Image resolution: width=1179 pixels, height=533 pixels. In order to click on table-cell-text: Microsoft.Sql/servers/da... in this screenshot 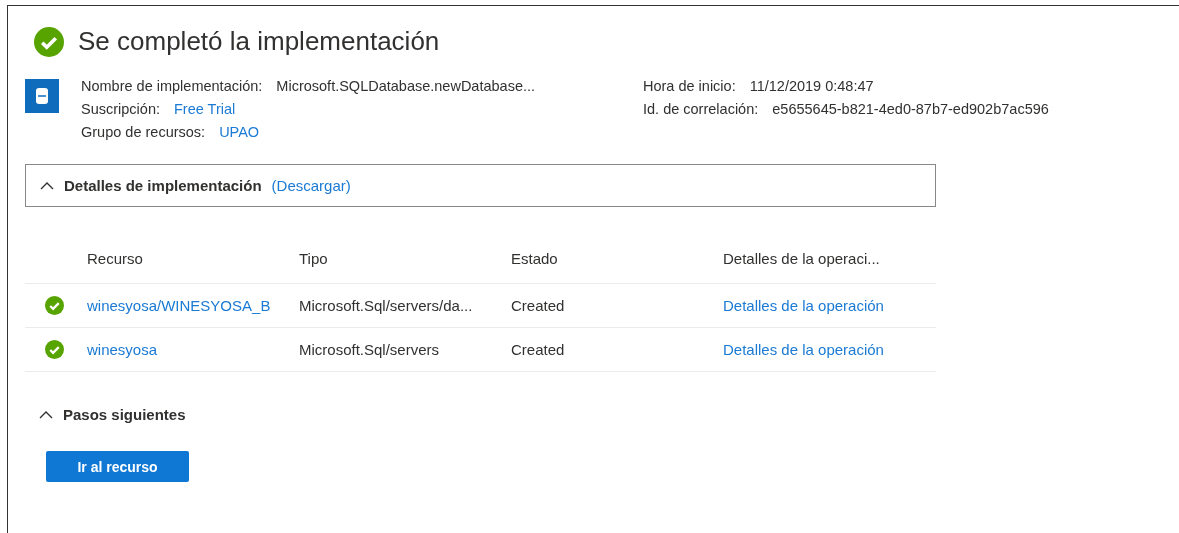, I will do `click(386, 305)`.